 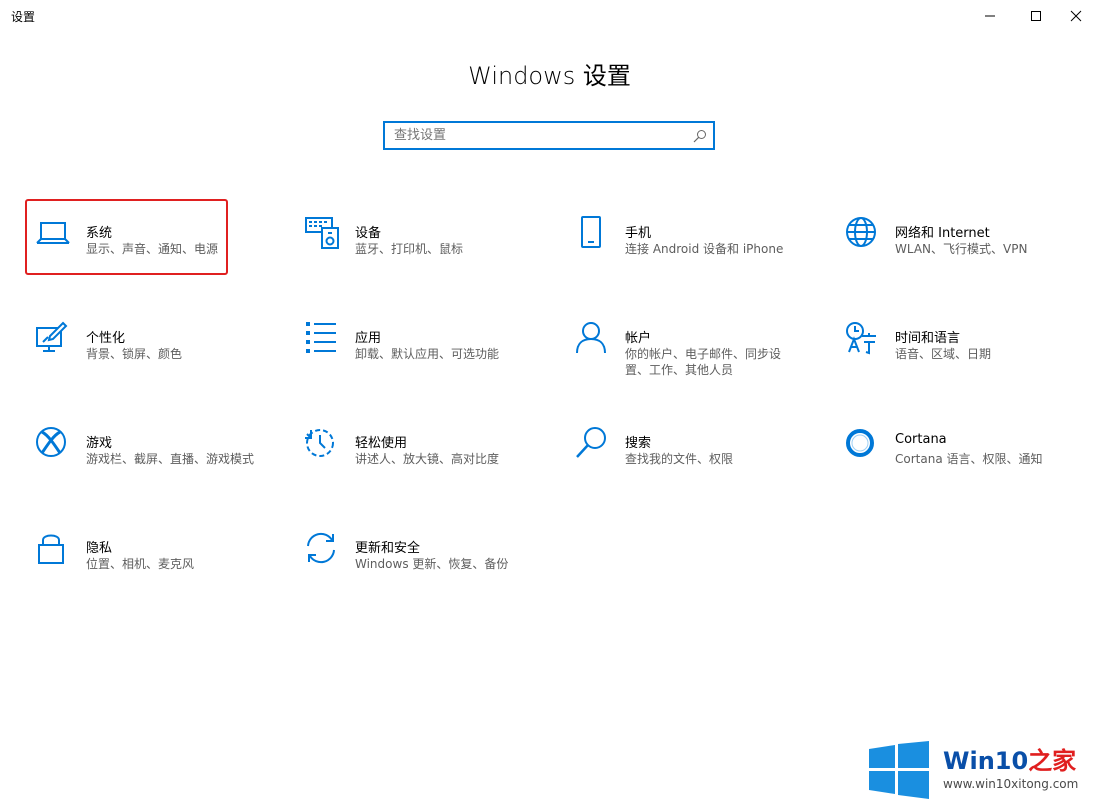 I want to click on tile-title: 轻松使用, so click(x=381, y=443).